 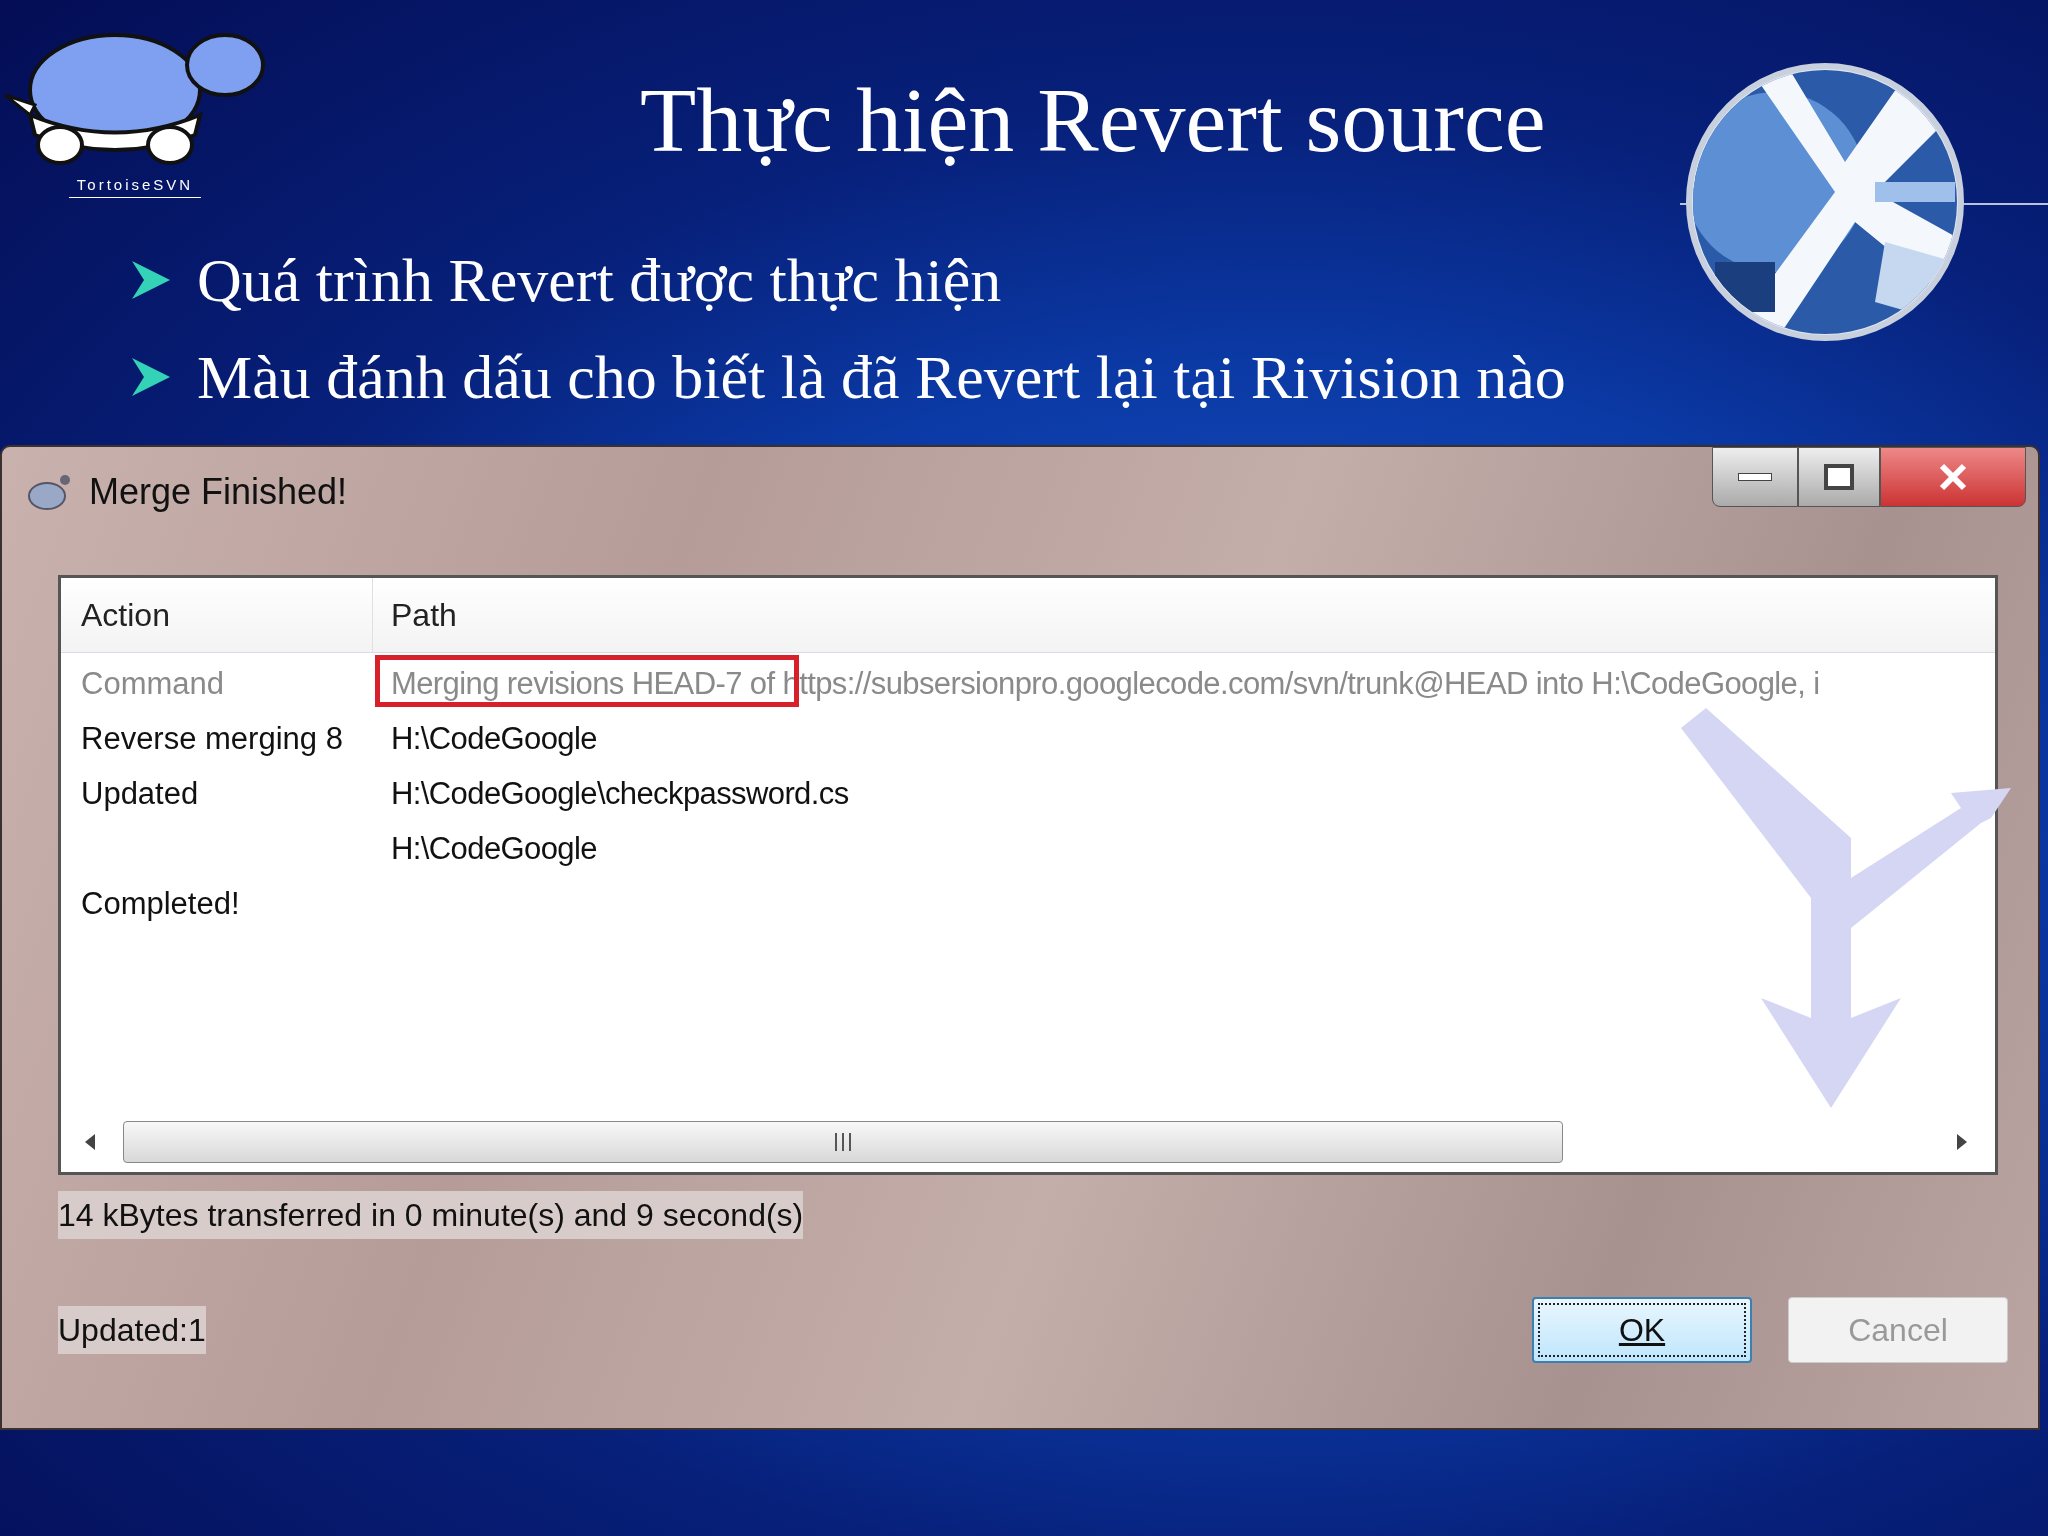 I want to click on column-header: Path, so click(x=415, y=615).